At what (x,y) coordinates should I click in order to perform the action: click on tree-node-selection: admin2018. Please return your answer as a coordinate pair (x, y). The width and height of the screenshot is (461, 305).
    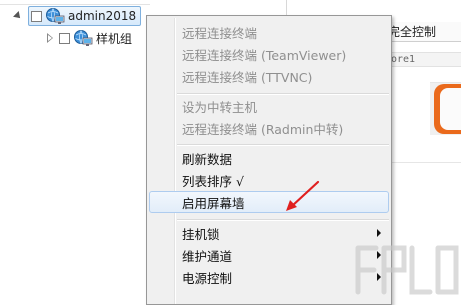
    Looking at the image, I should click on (85, 16).